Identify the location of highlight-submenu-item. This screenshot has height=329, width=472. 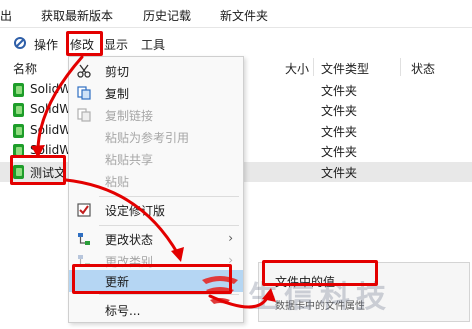
(320, 273).